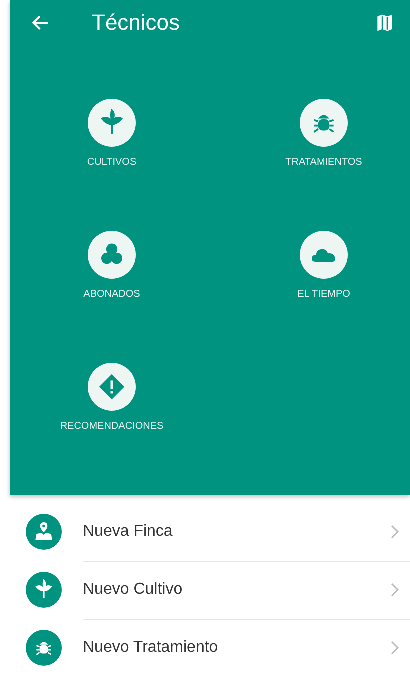  What do you see at coordinates (324, 297) in the screenshot?
I see `category-tile: EL TIEMPO` at bounding box center [324, 297].